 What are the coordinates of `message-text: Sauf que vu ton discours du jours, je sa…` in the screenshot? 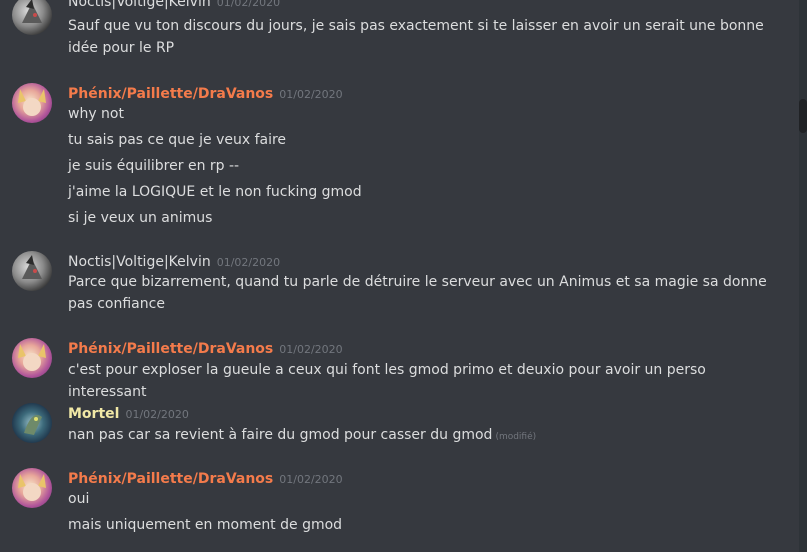 It's located at (416, 37).